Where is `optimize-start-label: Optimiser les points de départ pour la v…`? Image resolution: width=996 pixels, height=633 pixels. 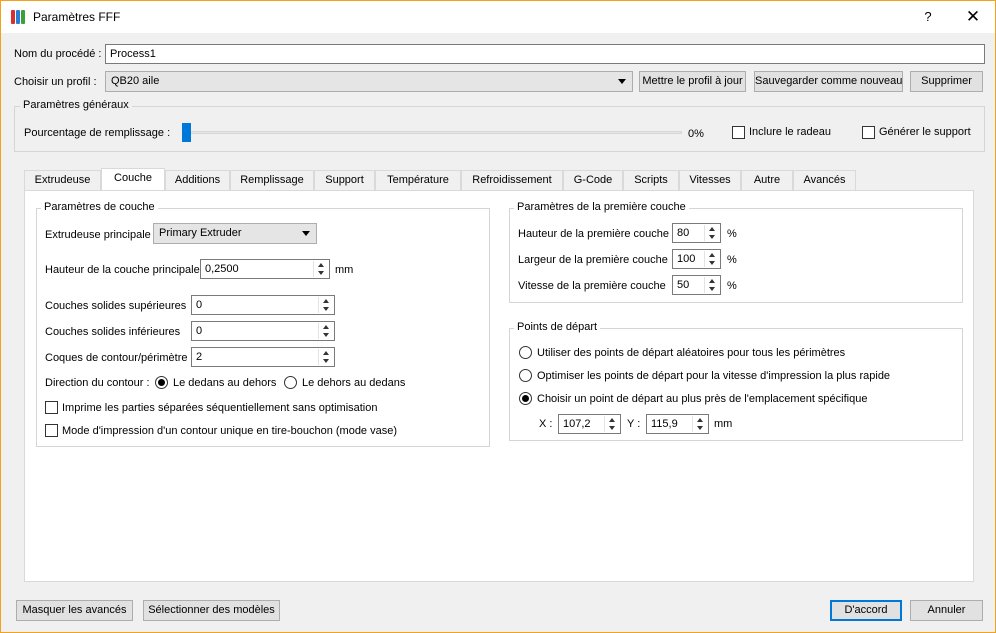 optimize-start-label: Optimiser les points de départ pour la v… is located at coordinates (714, 376).